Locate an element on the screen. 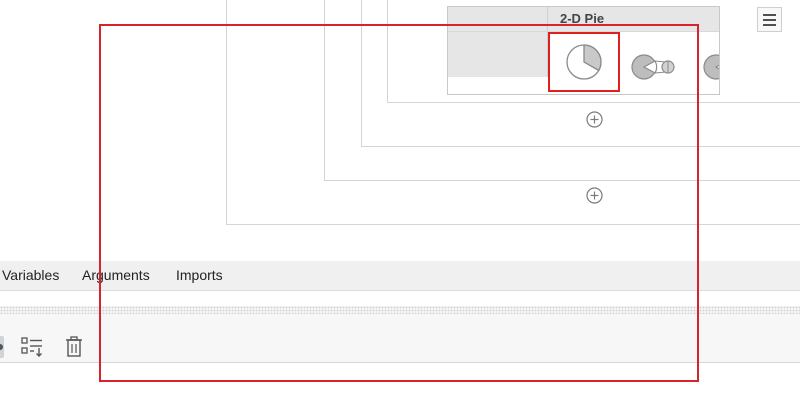 This screenshot has height=409, width=800. chart-option-pie-of-pie is located at coordinates (656, 63).